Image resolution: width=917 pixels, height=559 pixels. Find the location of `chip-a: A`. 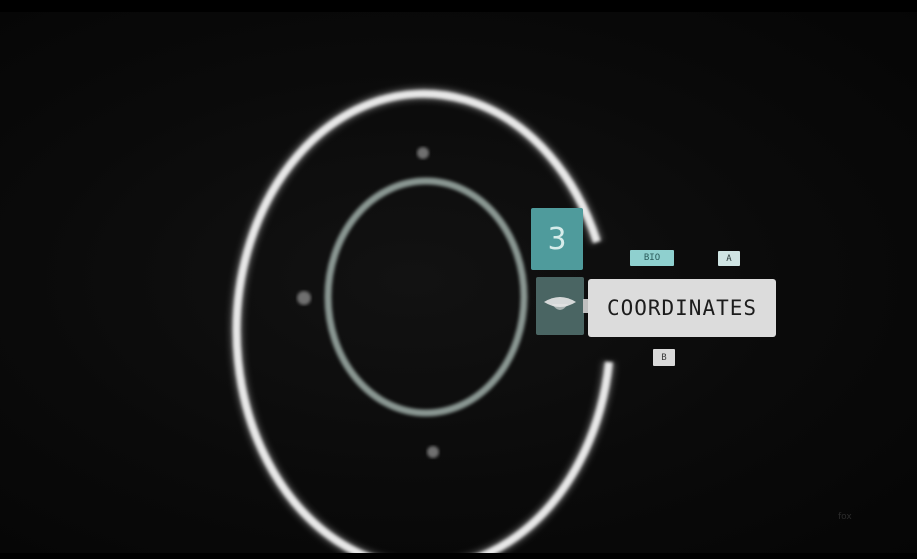

chip-a: A is located at coordinates (729, 258).